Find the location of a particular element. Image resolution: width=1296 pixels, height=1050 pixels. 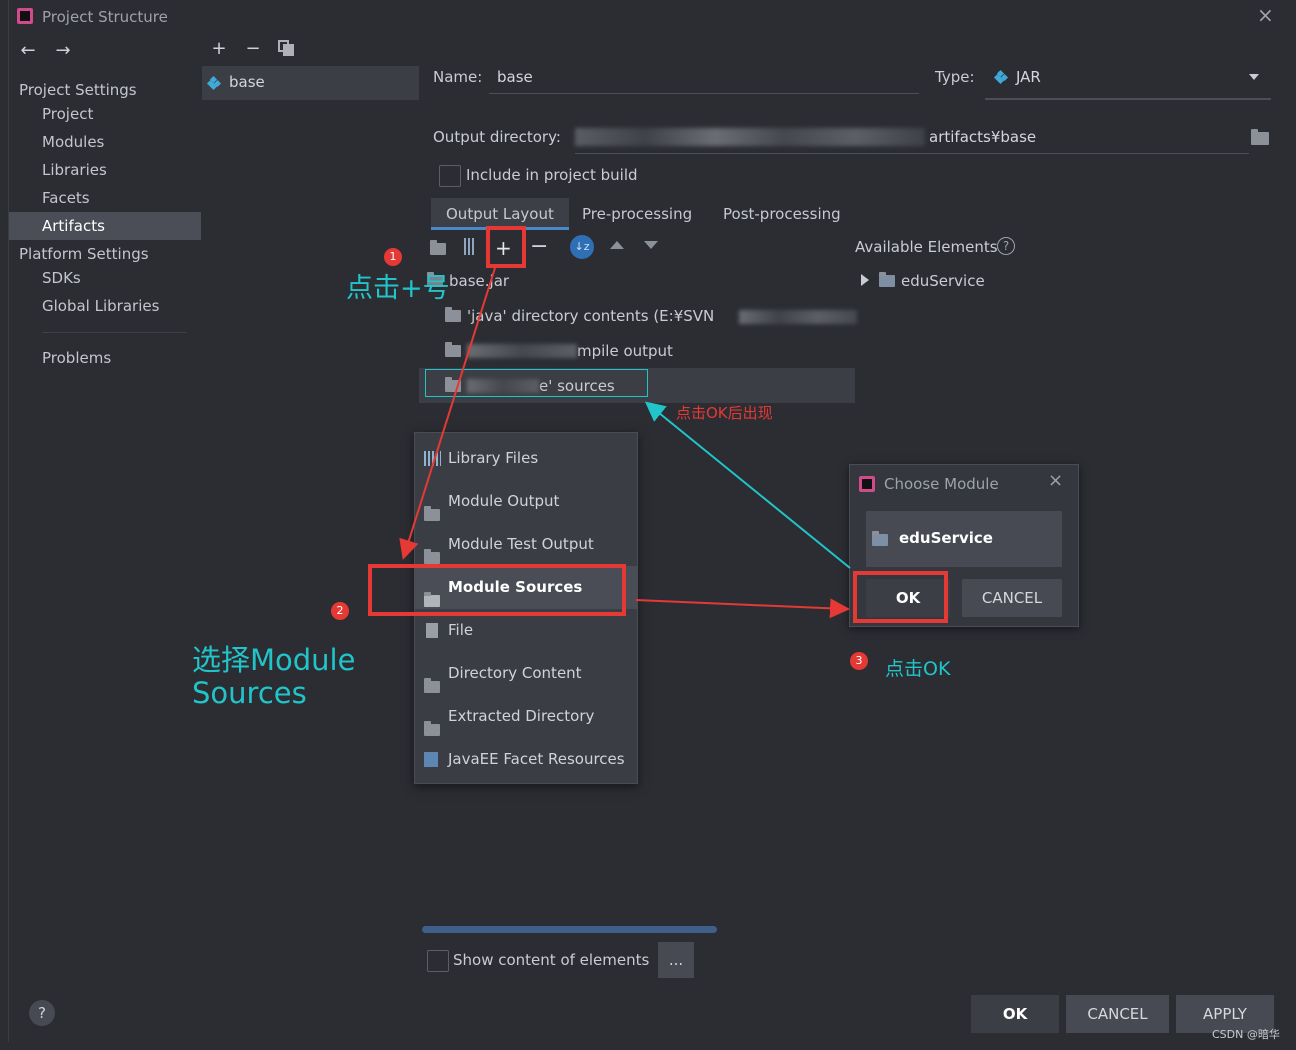

step-3-text: 点击OK is located at coordinates (918, 669).